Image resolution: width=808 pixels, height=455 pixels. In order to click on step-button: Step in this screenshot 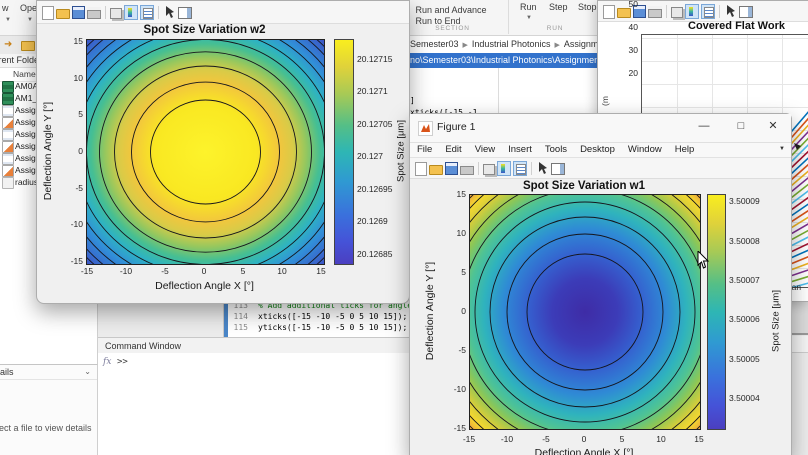, I will do `click(558, 7)`.